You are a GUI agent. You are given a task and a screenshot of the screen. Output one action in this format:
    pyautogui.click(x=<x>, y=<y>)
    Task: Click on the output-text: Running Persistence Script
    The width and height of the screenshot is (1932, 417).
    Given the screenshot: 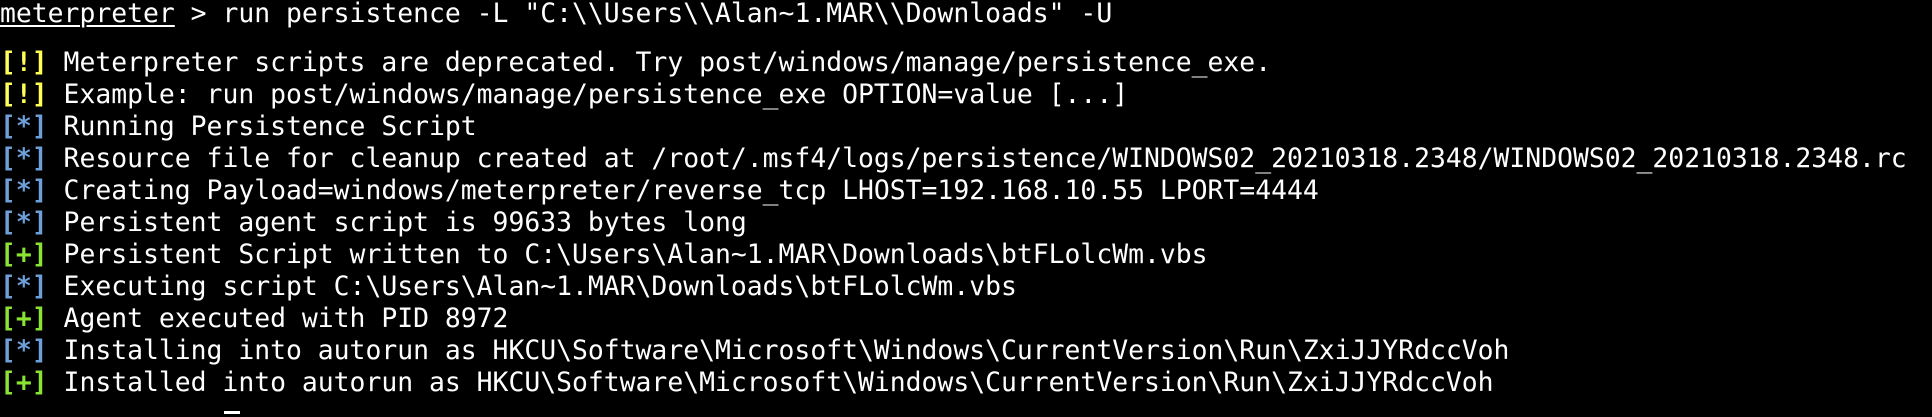 What is the action you would take?
    pyautogui.click(x=262, y=126)
    